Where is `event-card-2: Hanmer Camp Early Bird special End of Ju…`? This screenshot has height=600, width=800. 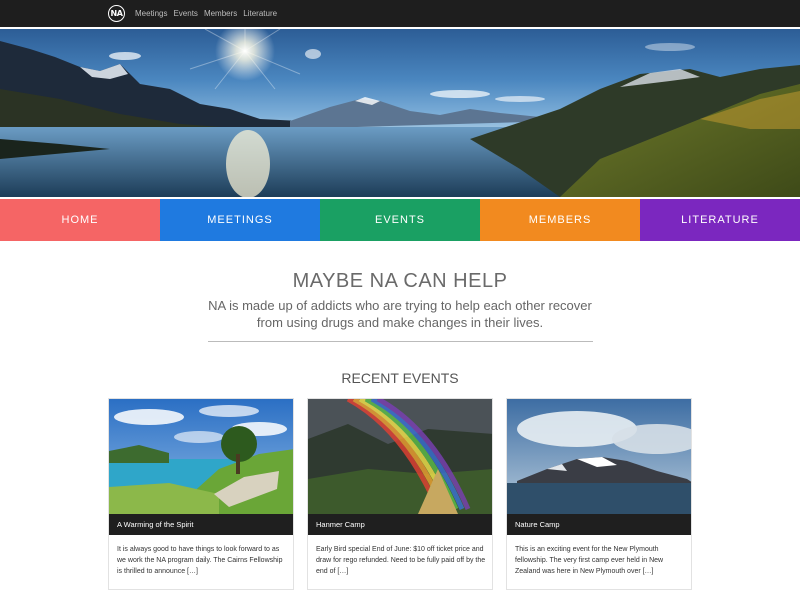
event-card-2: Hanmer Camp Early Bird special End of Ju… is located at coordinates (400, 494).